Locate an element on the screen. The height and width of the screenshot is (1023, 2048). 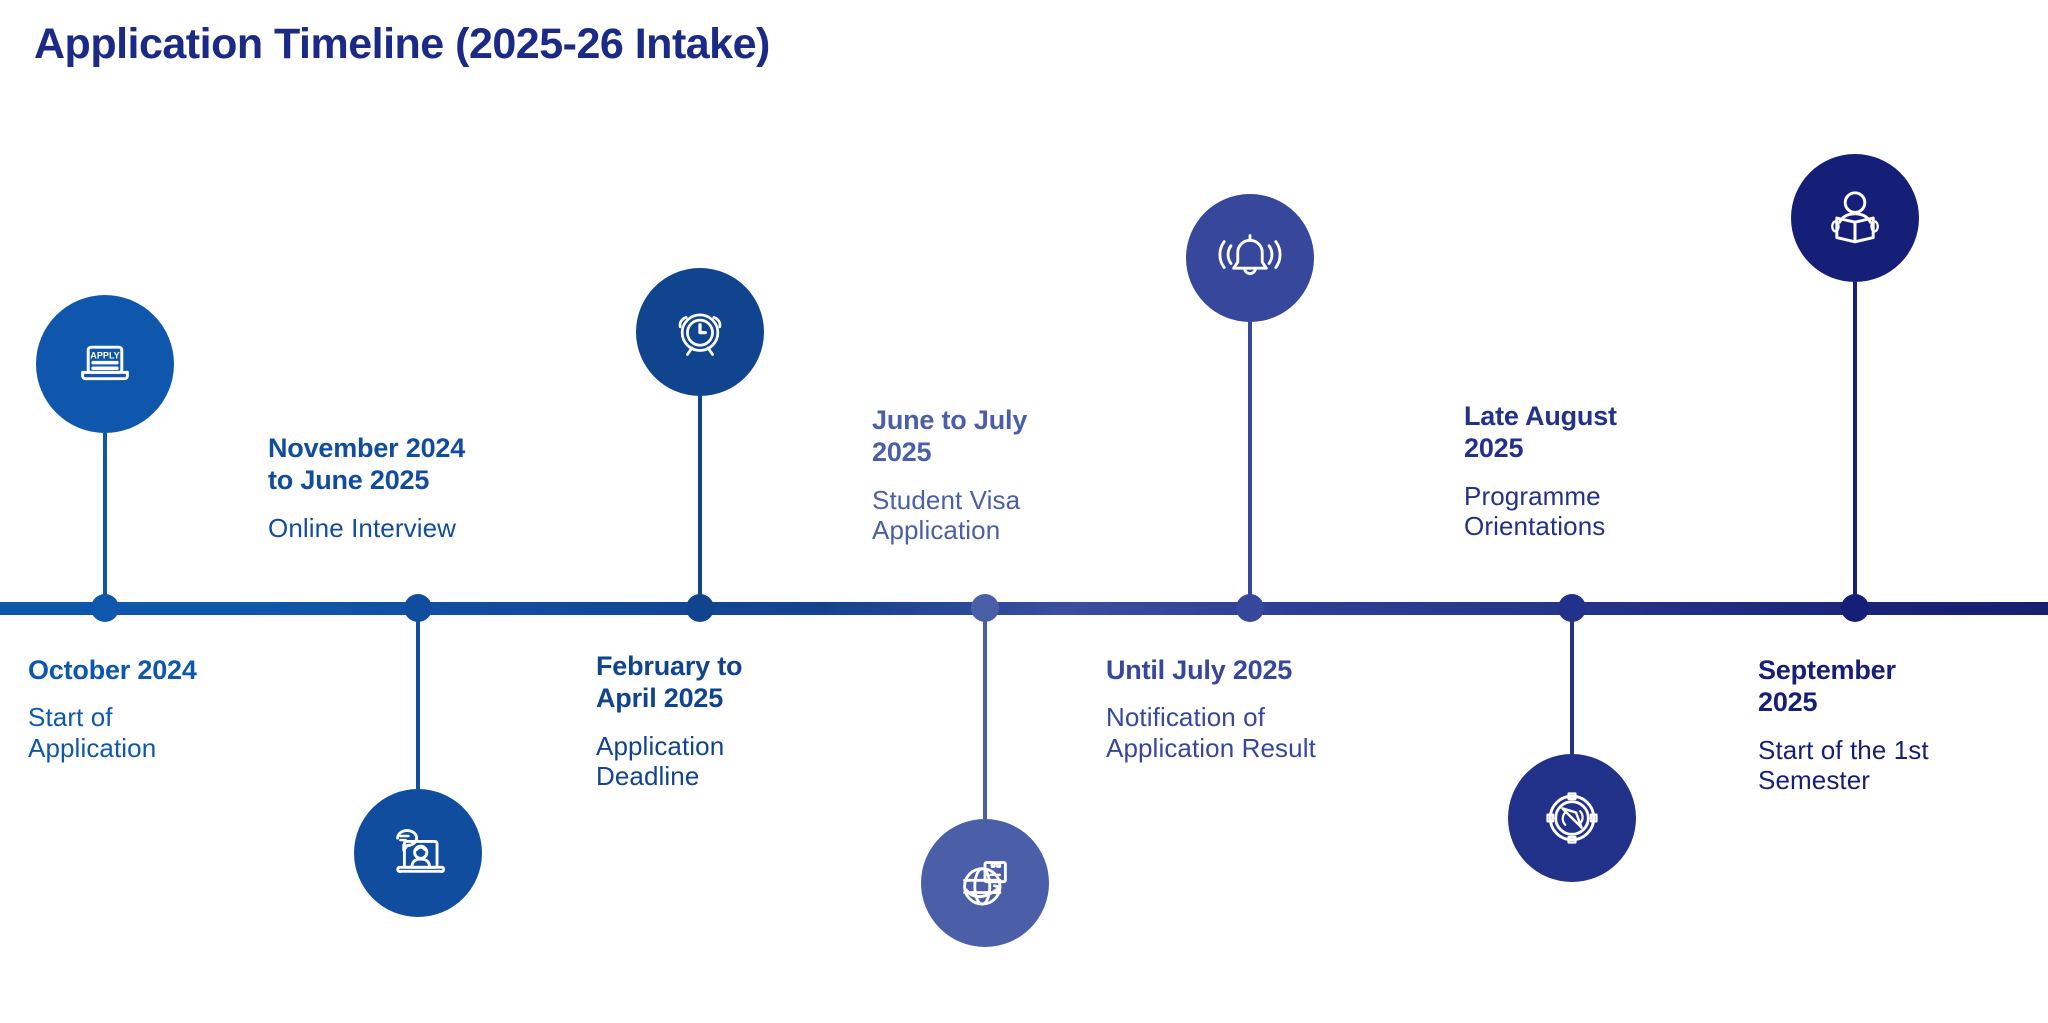
timeline-node-notification-of-application-result is located at coordinates (1250, 608).